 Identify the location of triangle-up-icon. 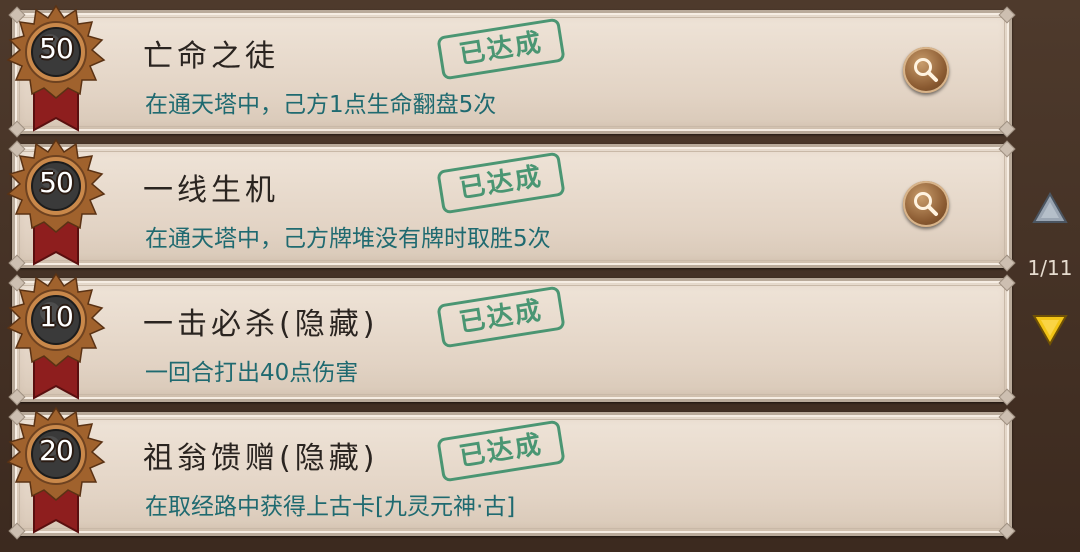
(1050, 207).